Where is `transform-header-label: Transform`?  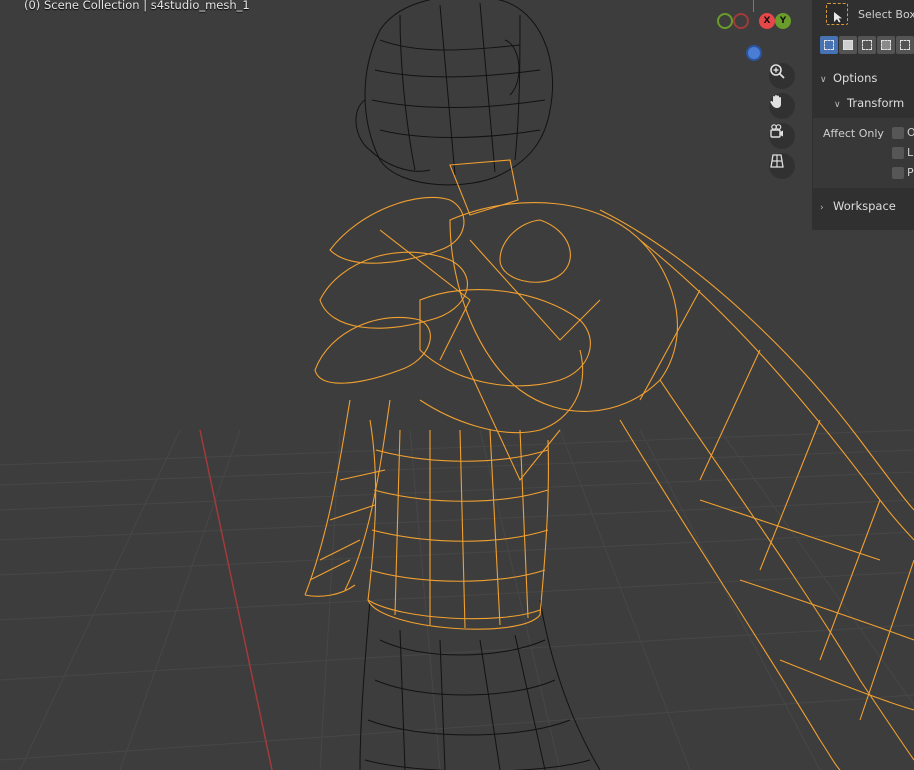
transform-header-label: Transform is located at coordinates (876, 103).